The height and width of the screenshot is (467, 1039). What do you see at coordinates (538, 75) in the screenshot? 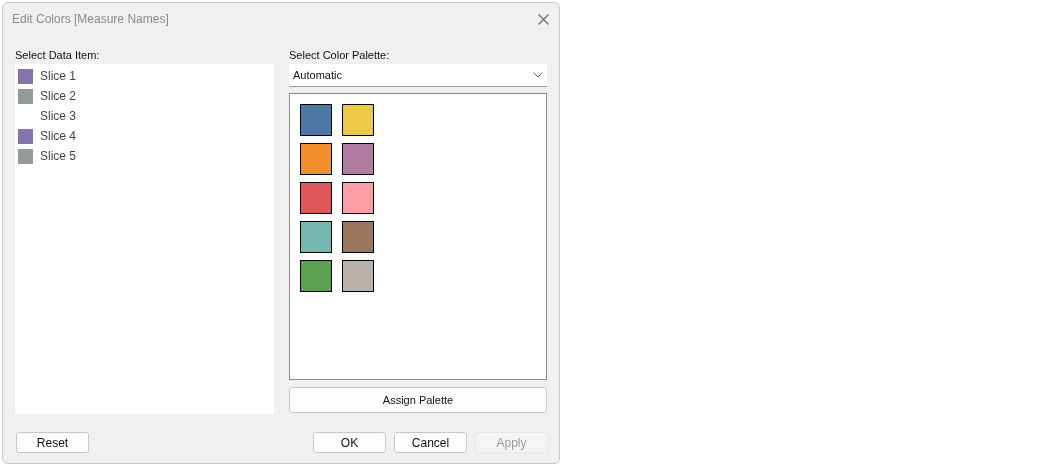
I see `chevron-down-icon` at bounding box center [538, 75].